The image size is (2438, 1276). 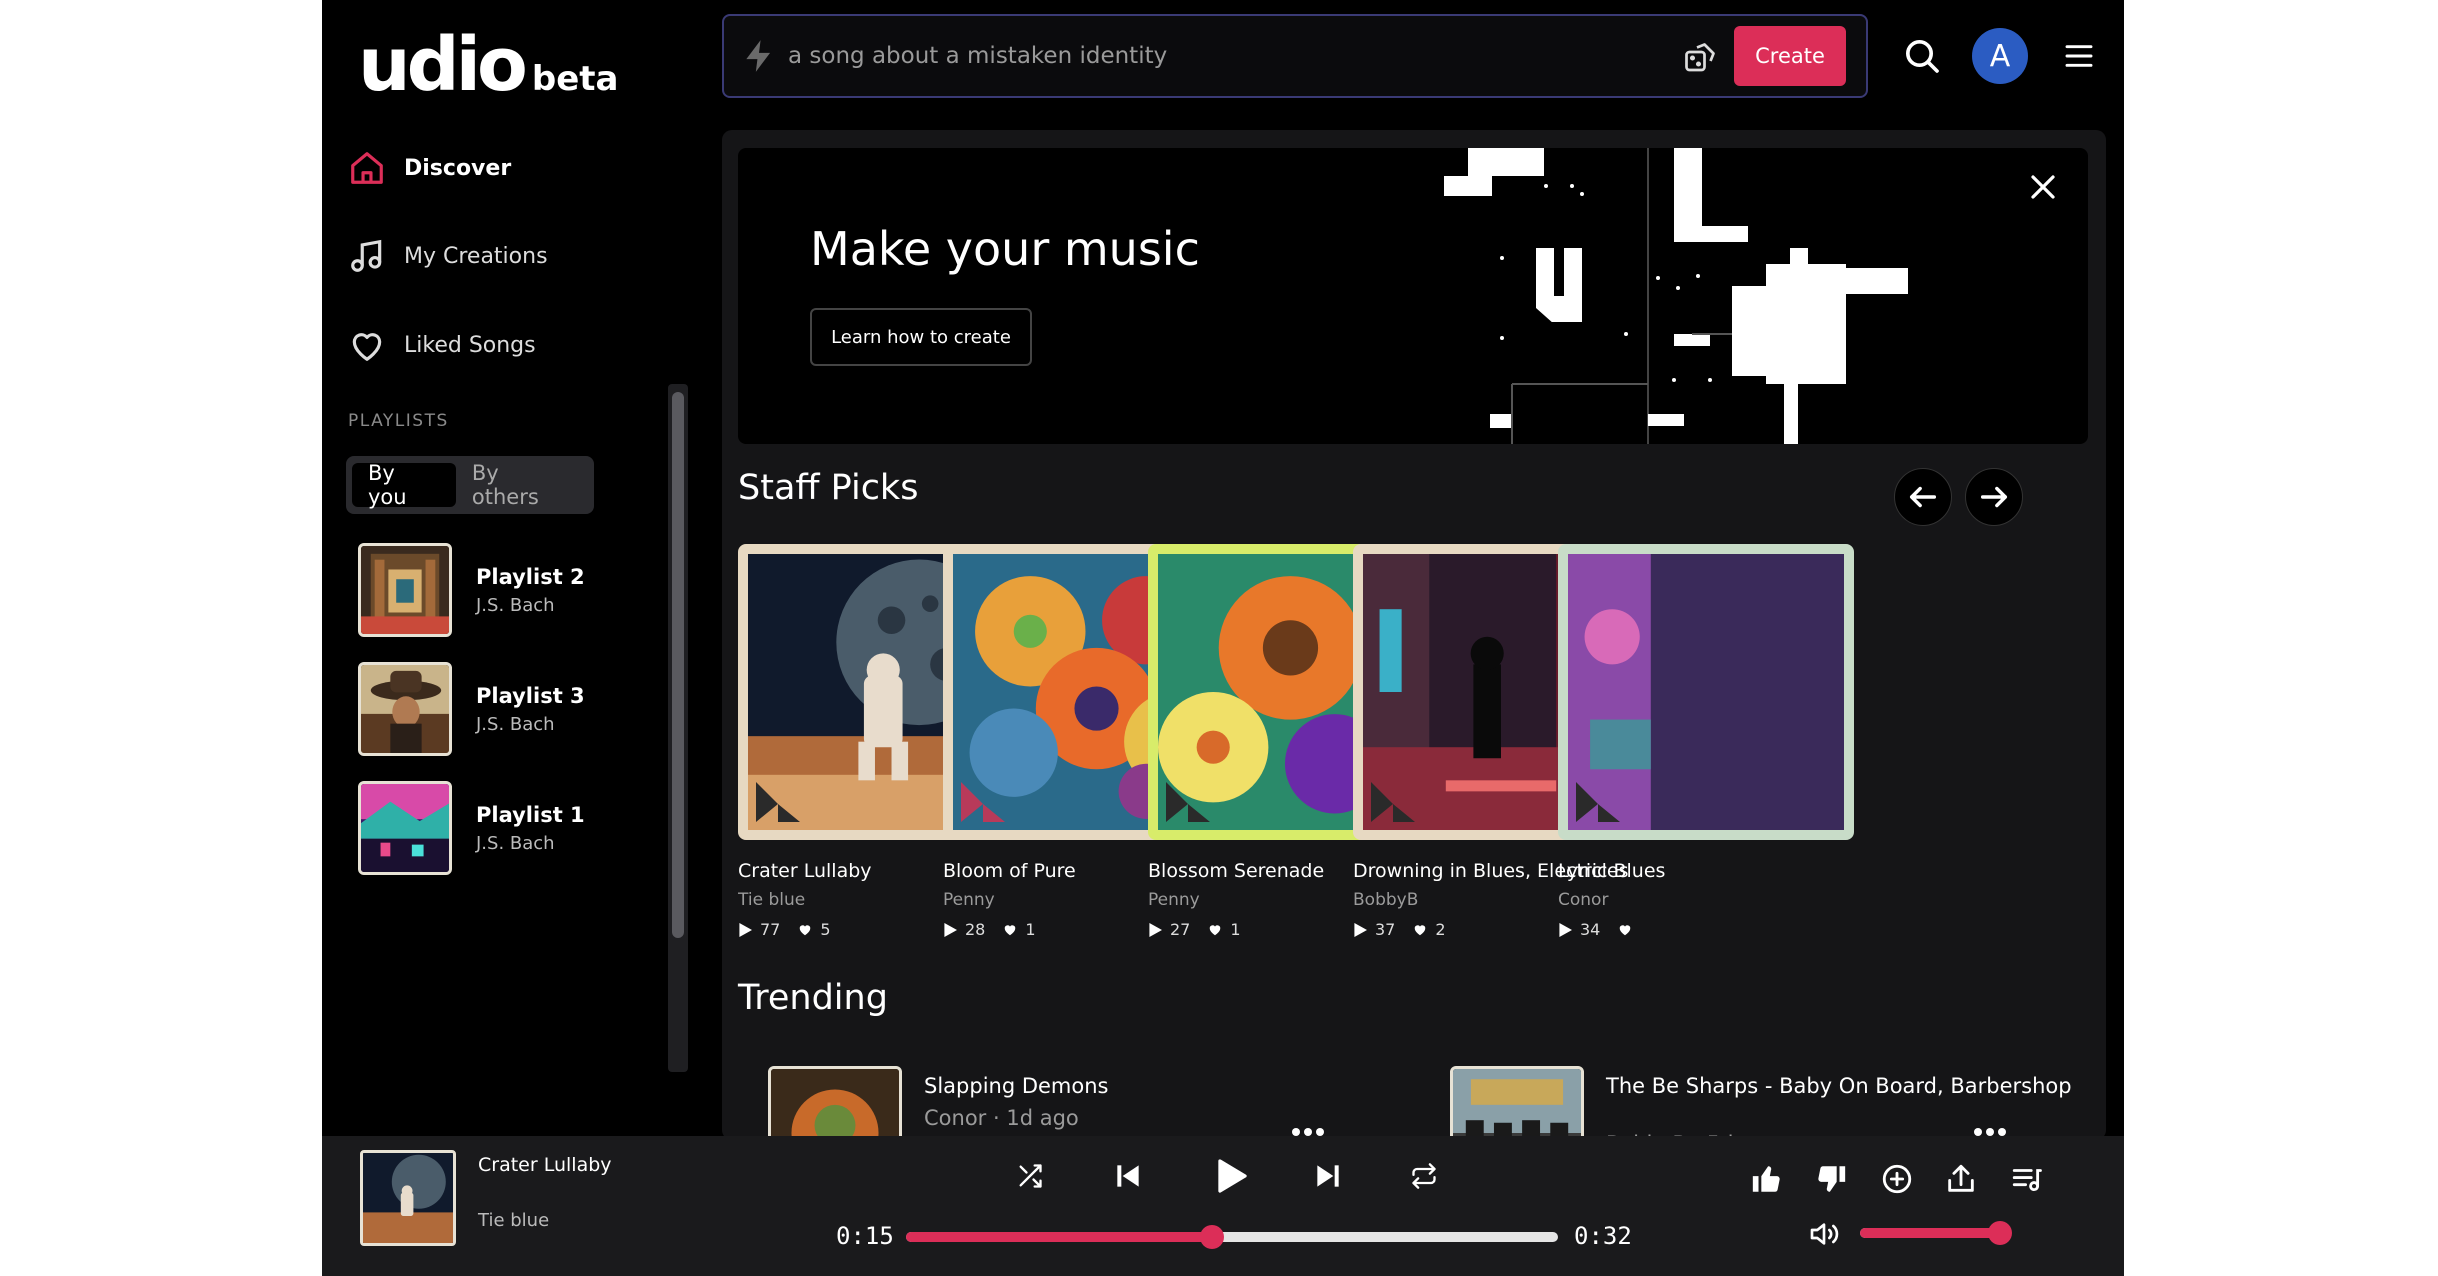 I want to click on playlist-item: Playlist 2 J.S. Bach, so click(x=523, y=590).